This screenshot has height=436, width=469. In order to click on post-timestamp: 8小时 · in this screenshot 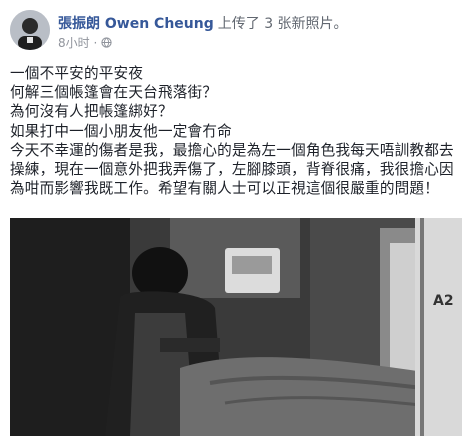, I will do `click(77, 42)`.